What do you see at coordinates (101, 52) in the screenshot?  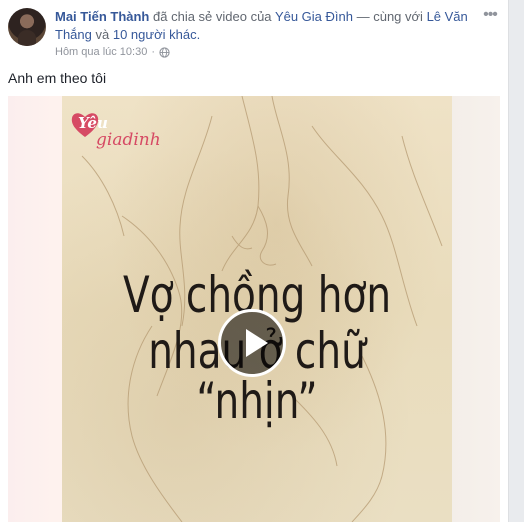 I see `post-timestamp: Hôm qua lúc 10:30` at bounding box center [101, 52].